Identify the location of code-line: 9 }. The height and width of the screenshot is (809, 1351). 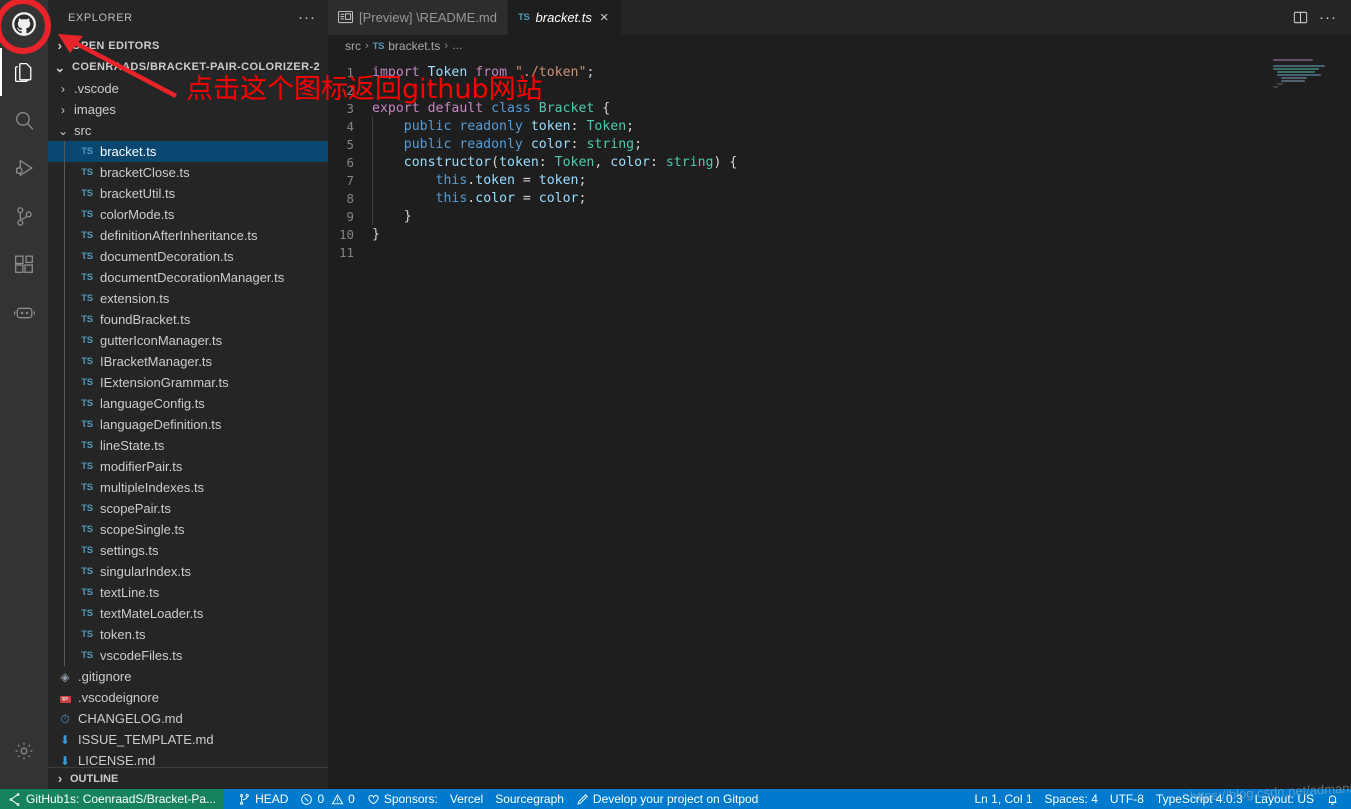
(786, 215).